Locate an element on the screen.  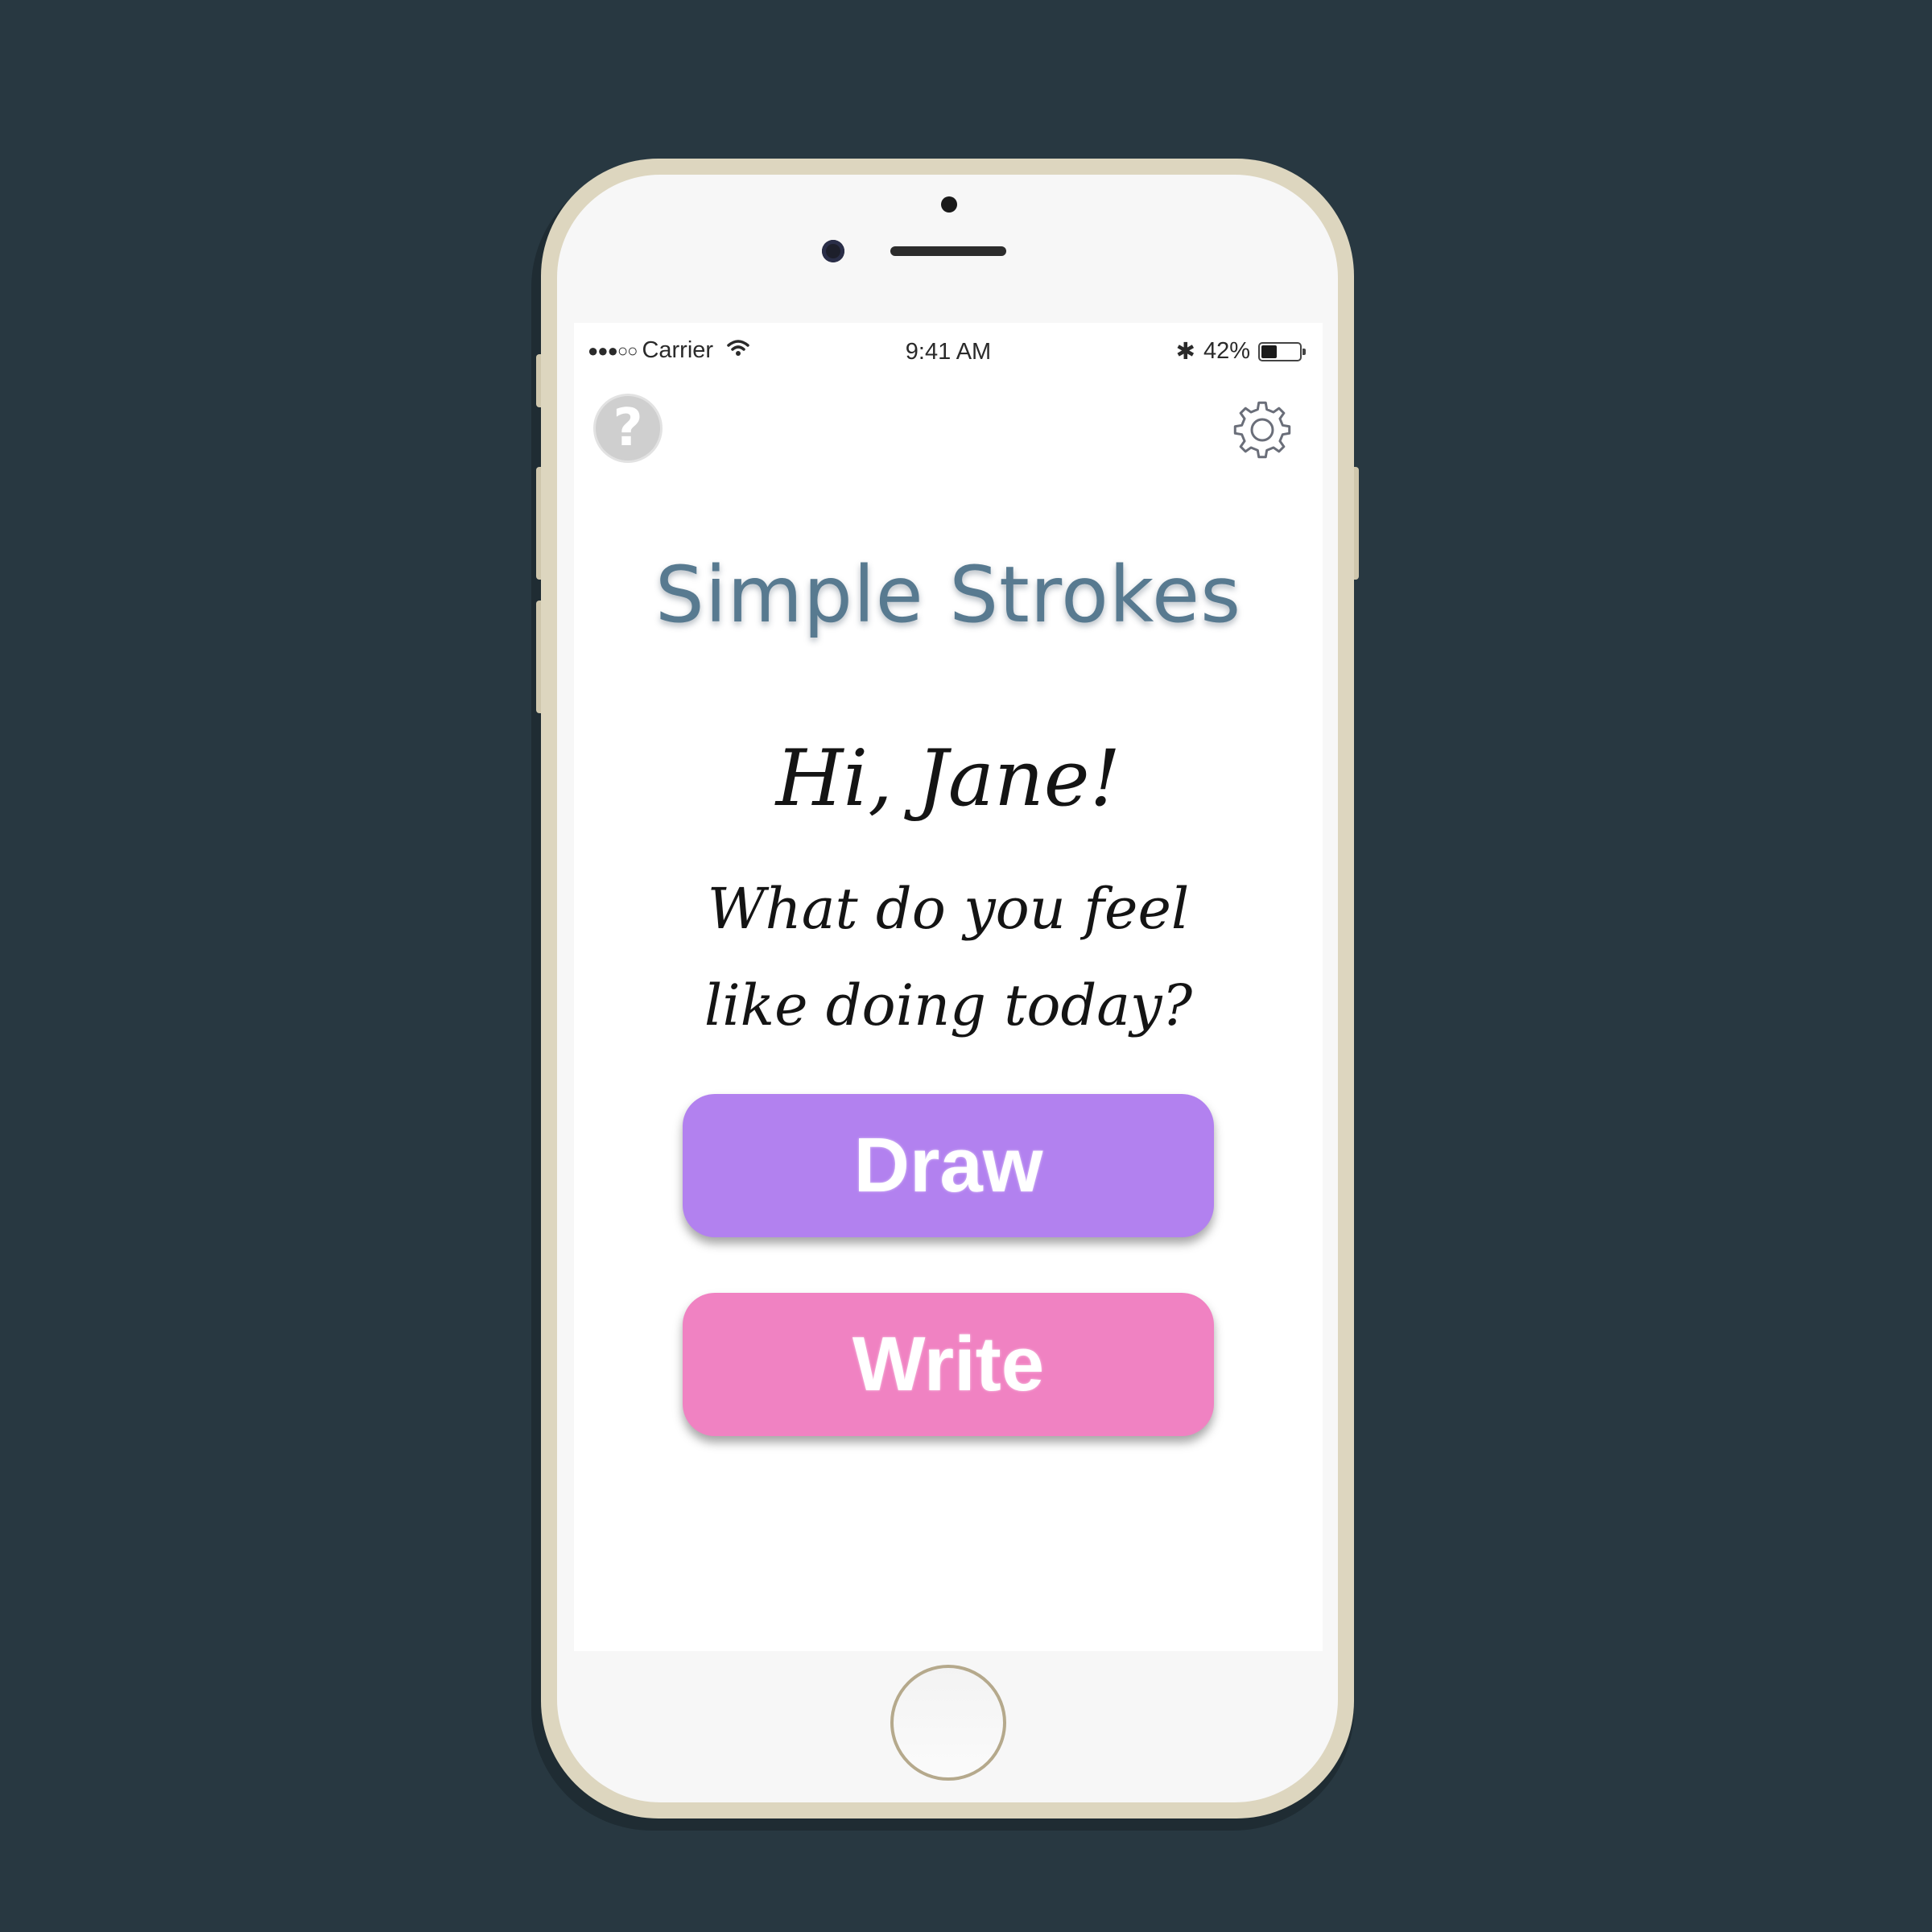
battery-tip is located at coordinates (1304, 351).